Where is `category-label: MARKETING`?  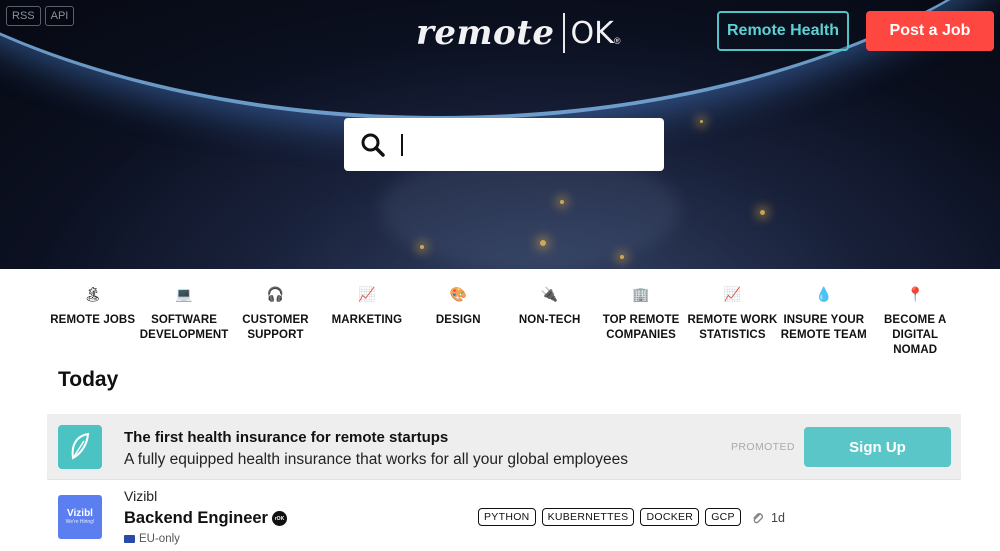
category-label: MARKETING is located at coordinates (367, 320).